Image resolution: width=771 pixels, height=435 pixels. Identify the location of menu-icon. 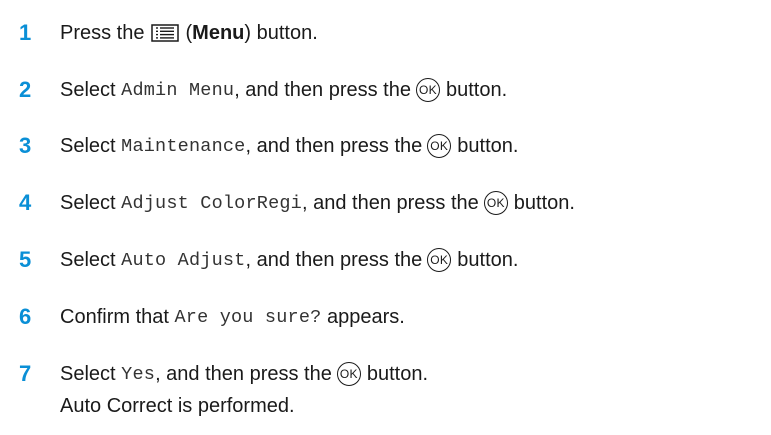
(165, 33).